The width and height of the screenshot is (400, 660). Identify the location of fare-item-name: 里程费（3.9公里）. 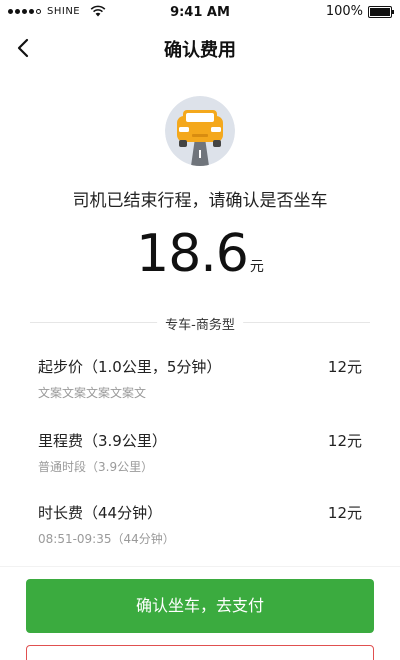
(102, 441).